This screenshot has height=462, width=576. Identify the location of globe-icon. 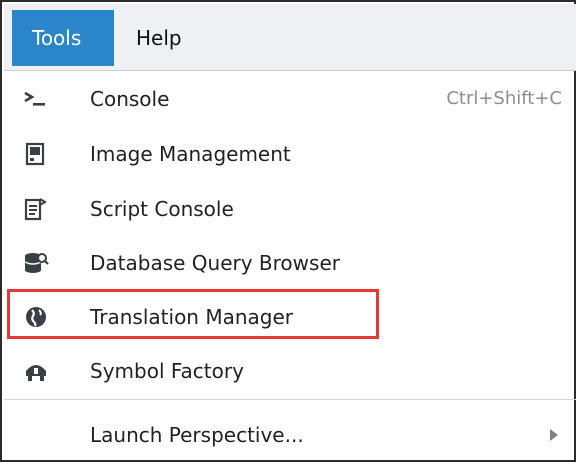
(36, 317).